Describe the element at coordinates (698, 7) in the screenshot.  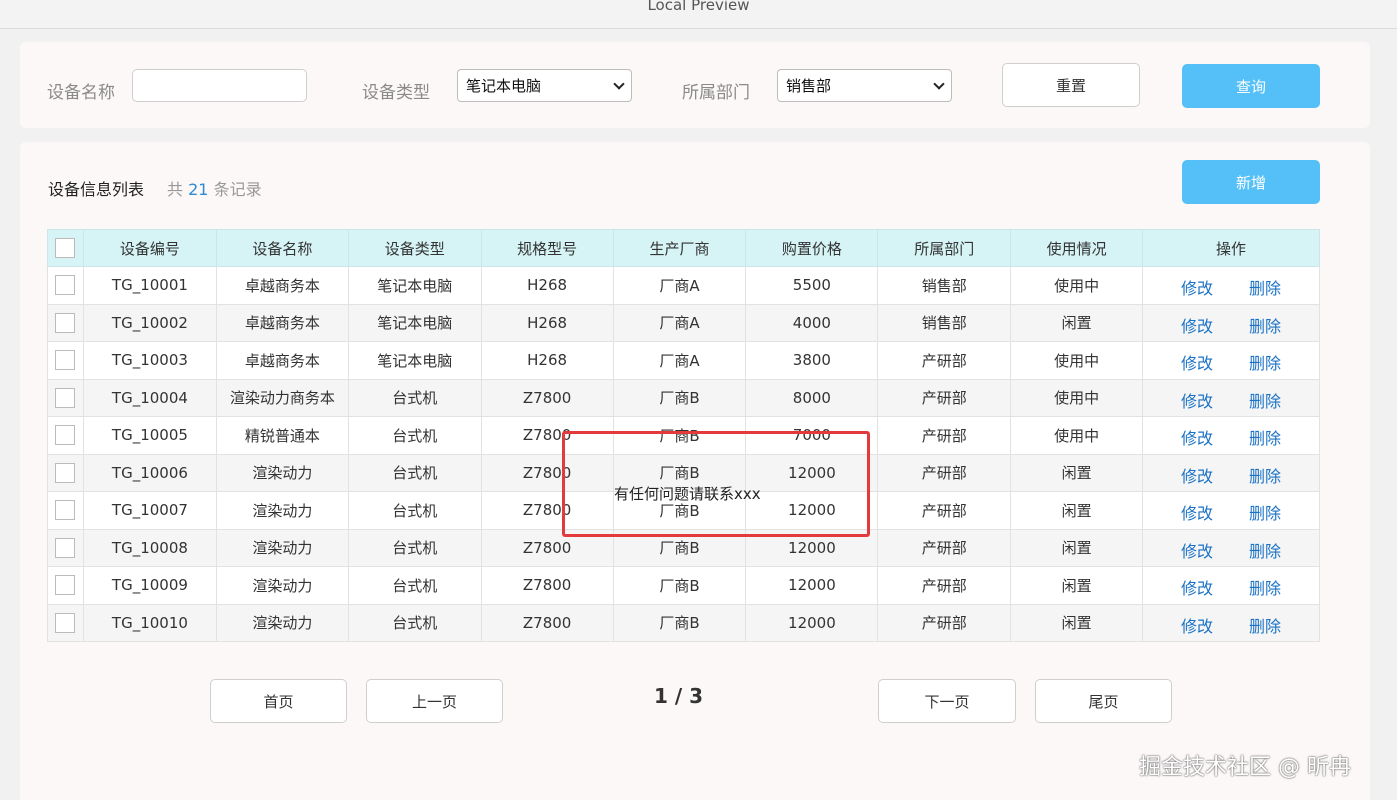
I see `window-title: Local Preview` at that location.